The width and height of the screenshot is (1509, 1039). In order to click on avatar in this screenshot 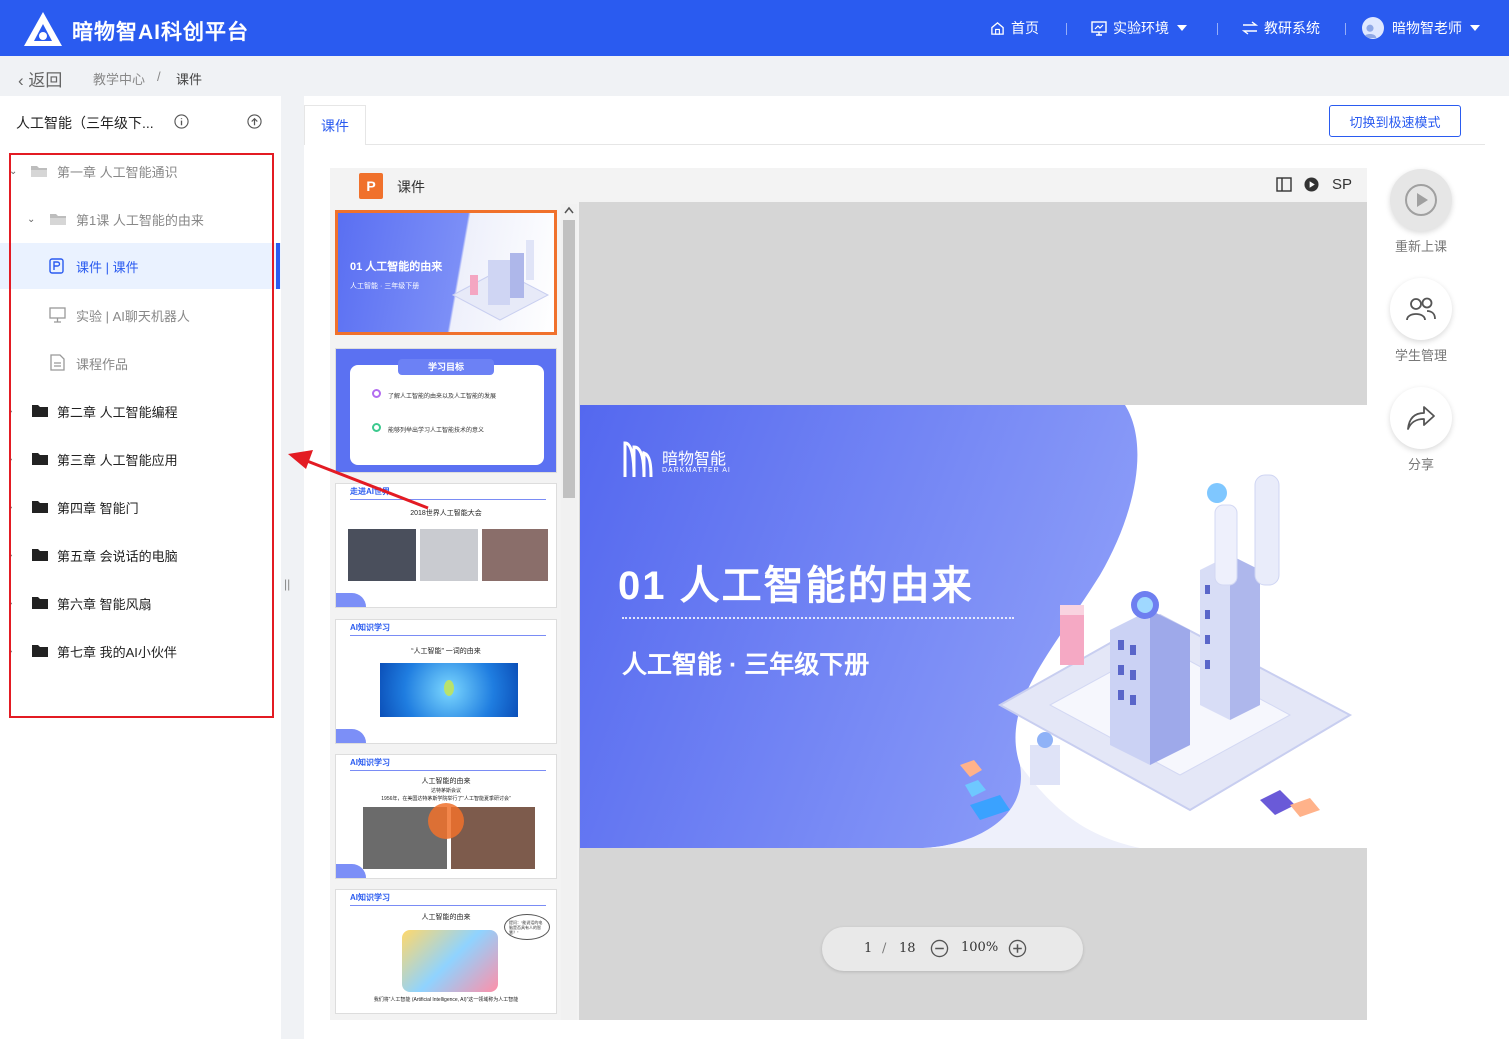, I will do `click(1373, 28)`.